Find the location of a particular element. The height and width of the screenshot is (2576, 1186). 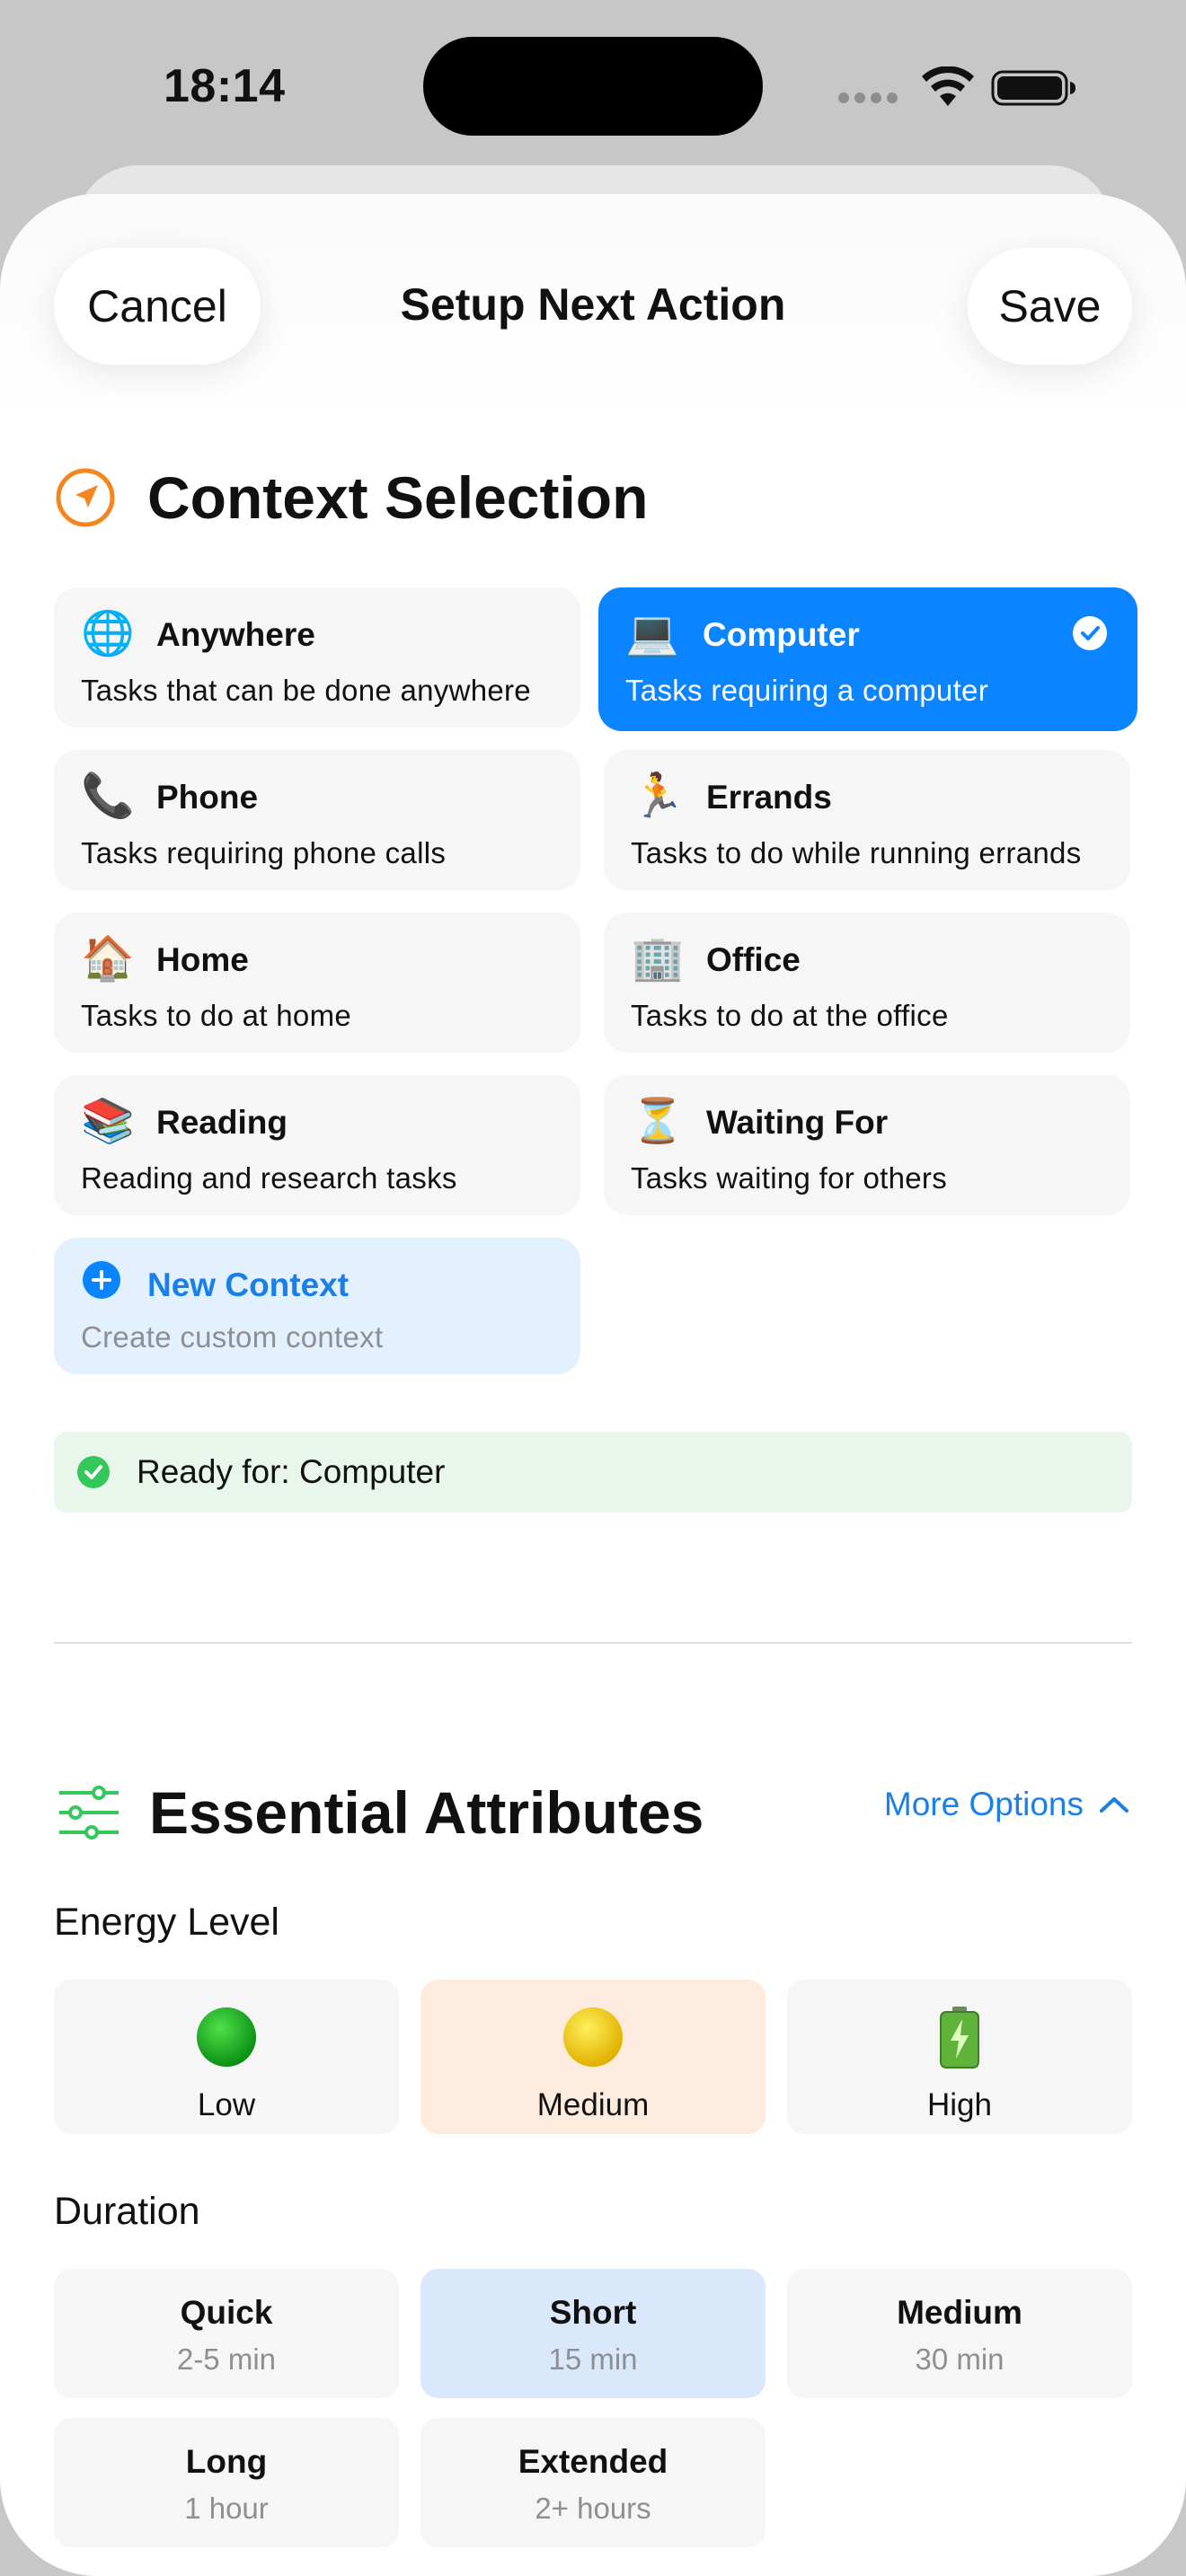

context-card-phone: 📞 Phone Tasks requiring phone calls is located at coordinates (317, 820).